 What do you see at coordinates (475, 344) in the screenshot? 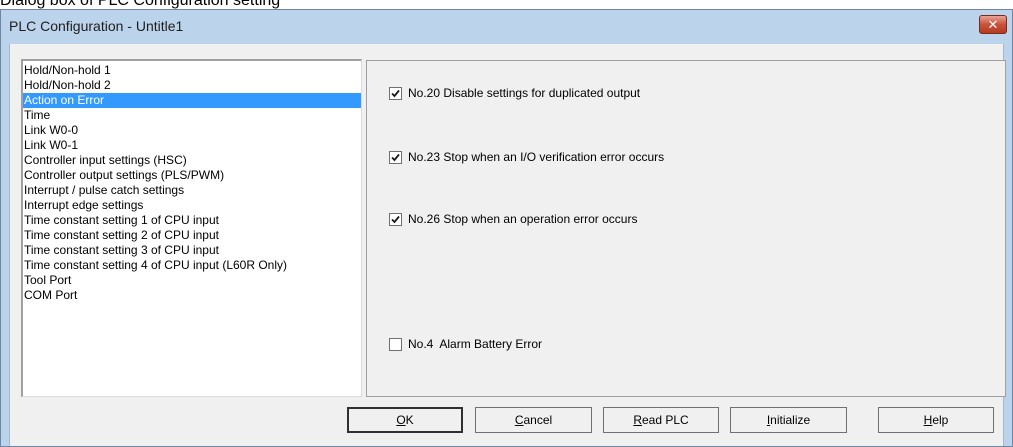
I see `battery-error-label: No.4 Alarm Battery Error` at bounding box center [475, 344].